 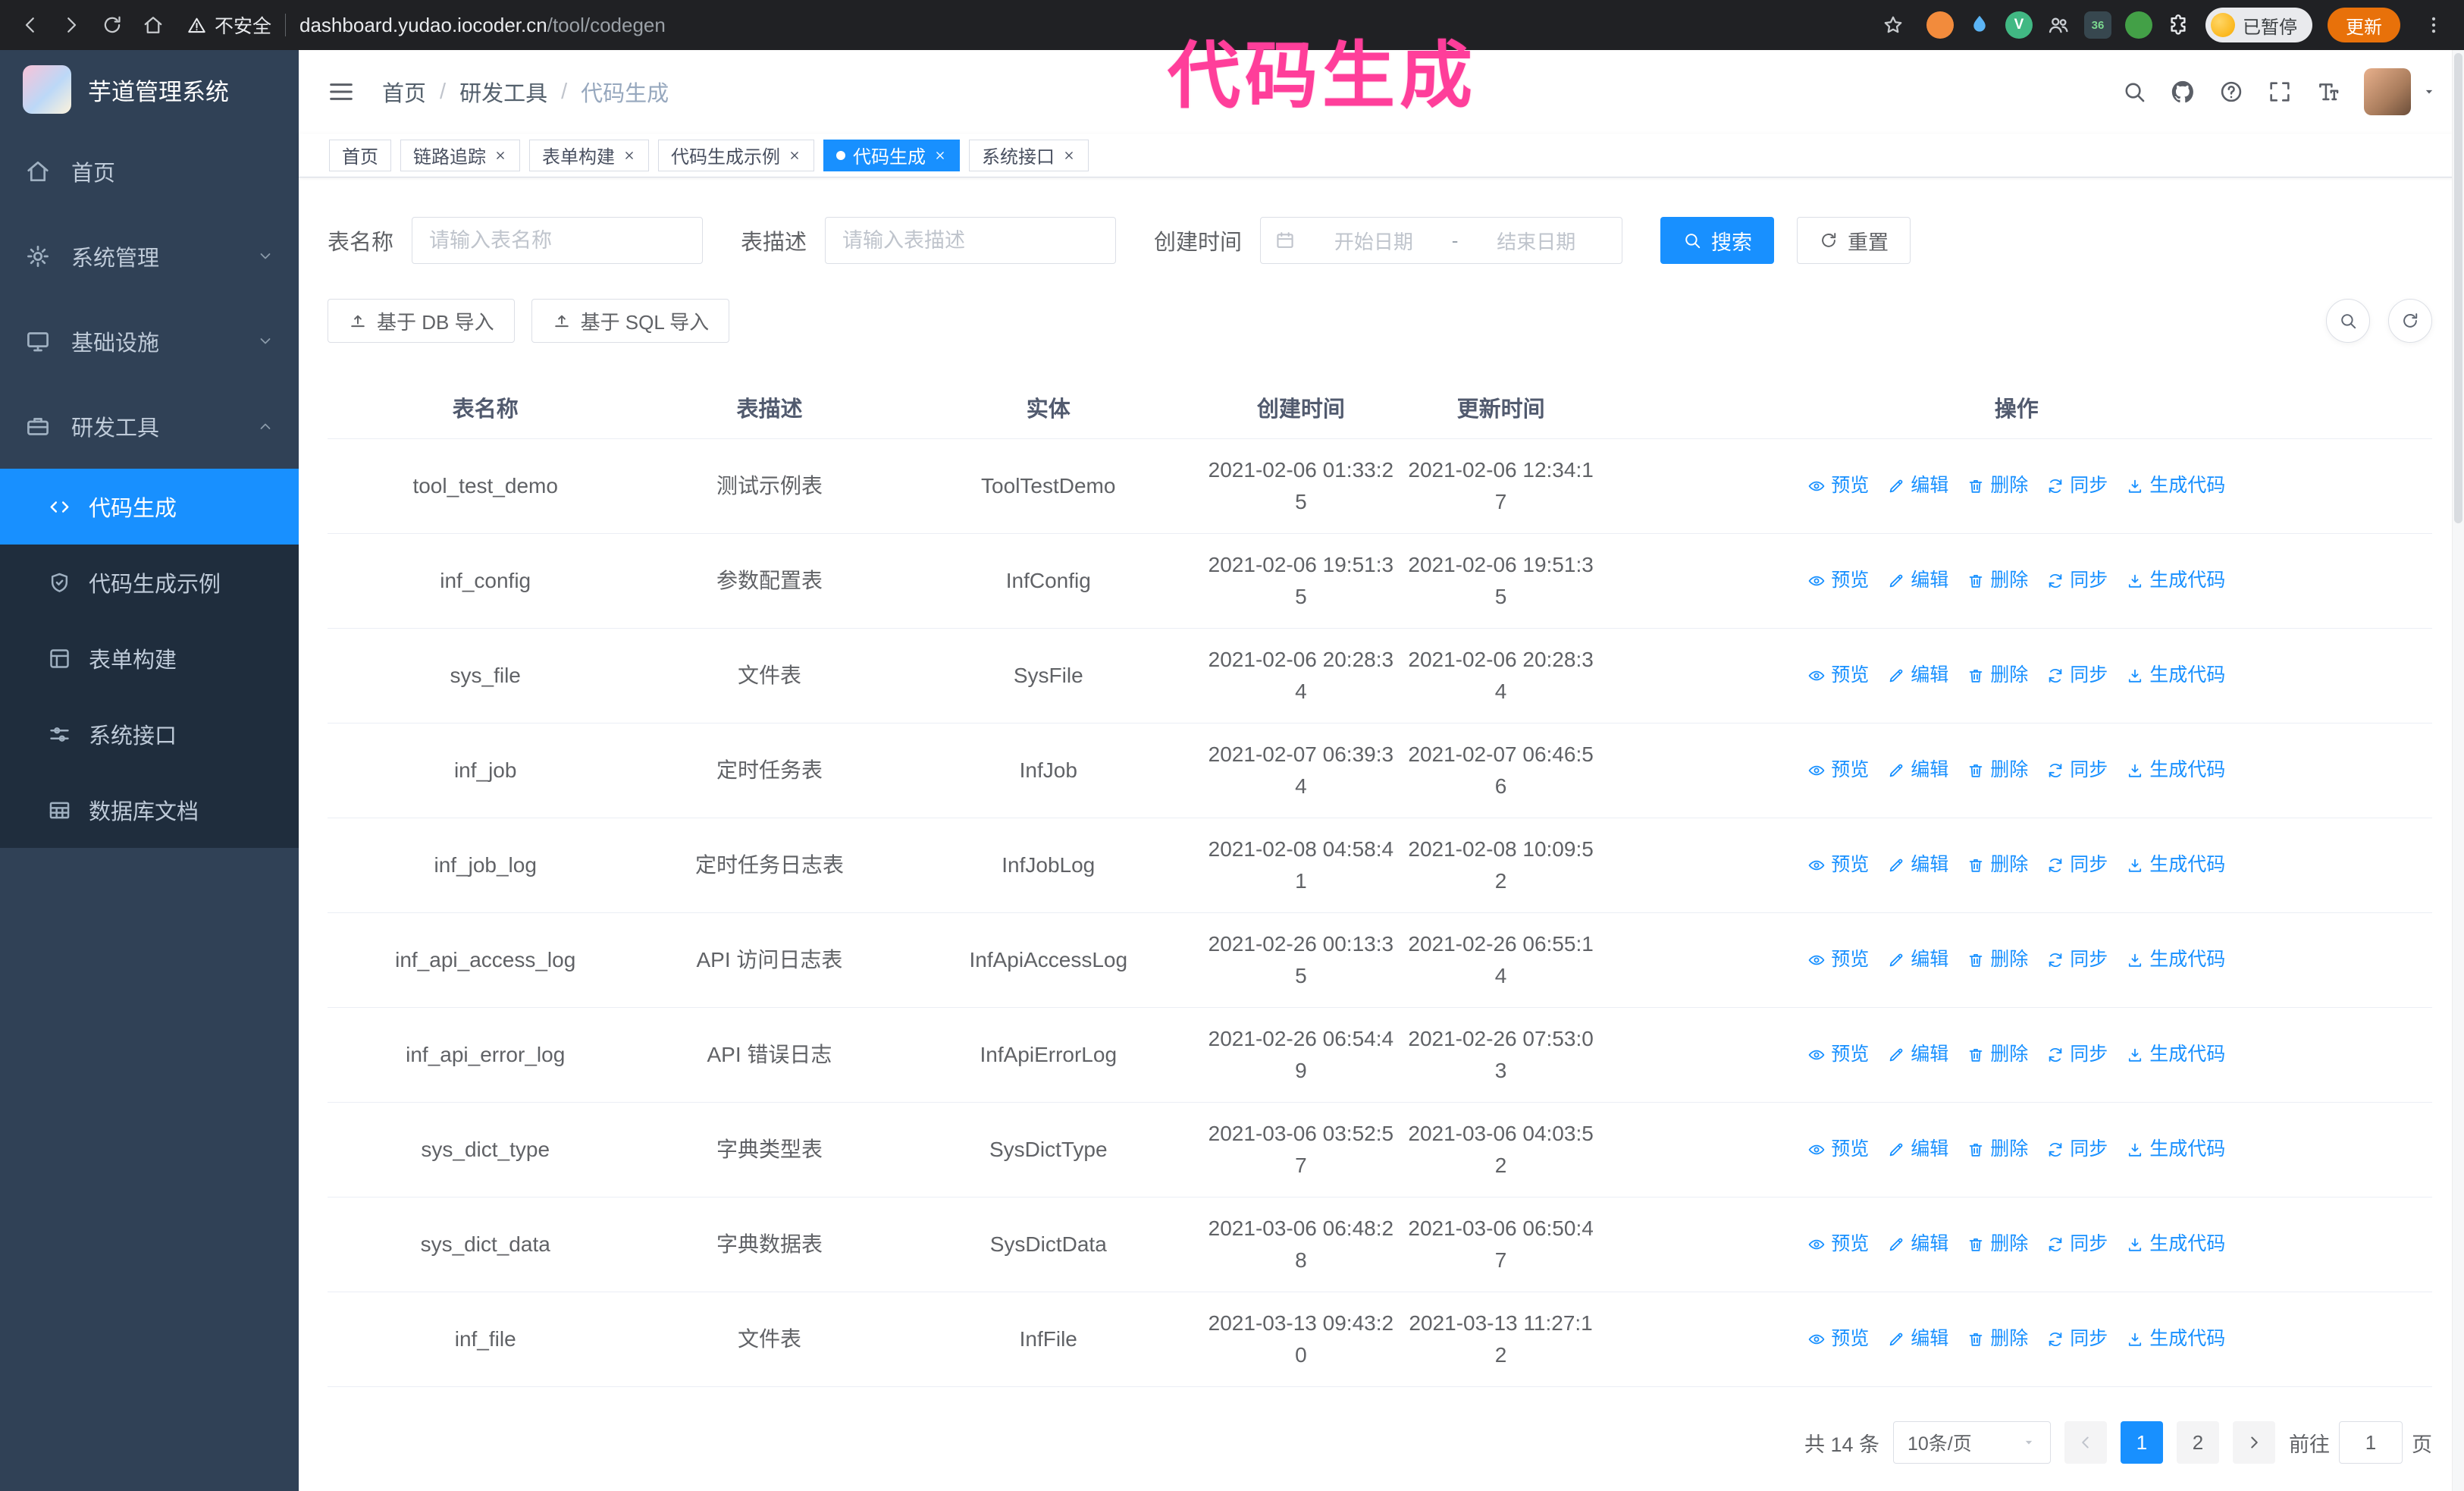 What do you see at coordinates (71, 25) in the screenshot?
I see `browser-forward-button` at bounding box center [71, 25].